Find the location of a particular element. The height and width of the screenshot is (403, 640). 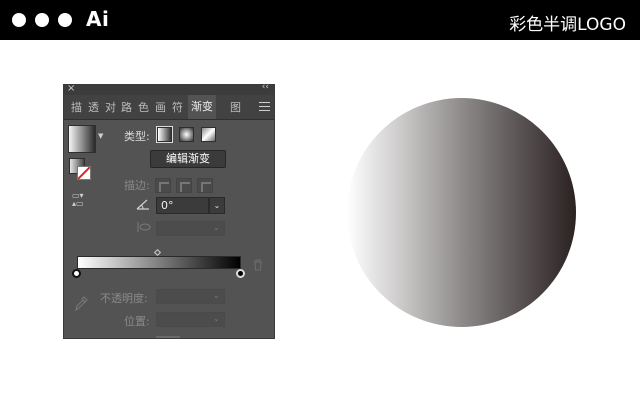

panel-menu-icon is located at coordinates (264, 106).